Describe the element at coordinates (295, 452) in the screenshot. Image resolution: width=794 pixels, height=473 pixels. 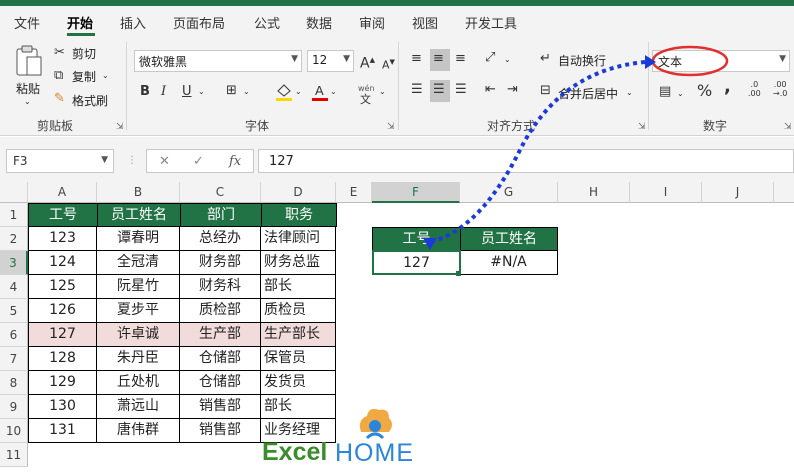
I see `logo-excel-text: Excel` at that location.